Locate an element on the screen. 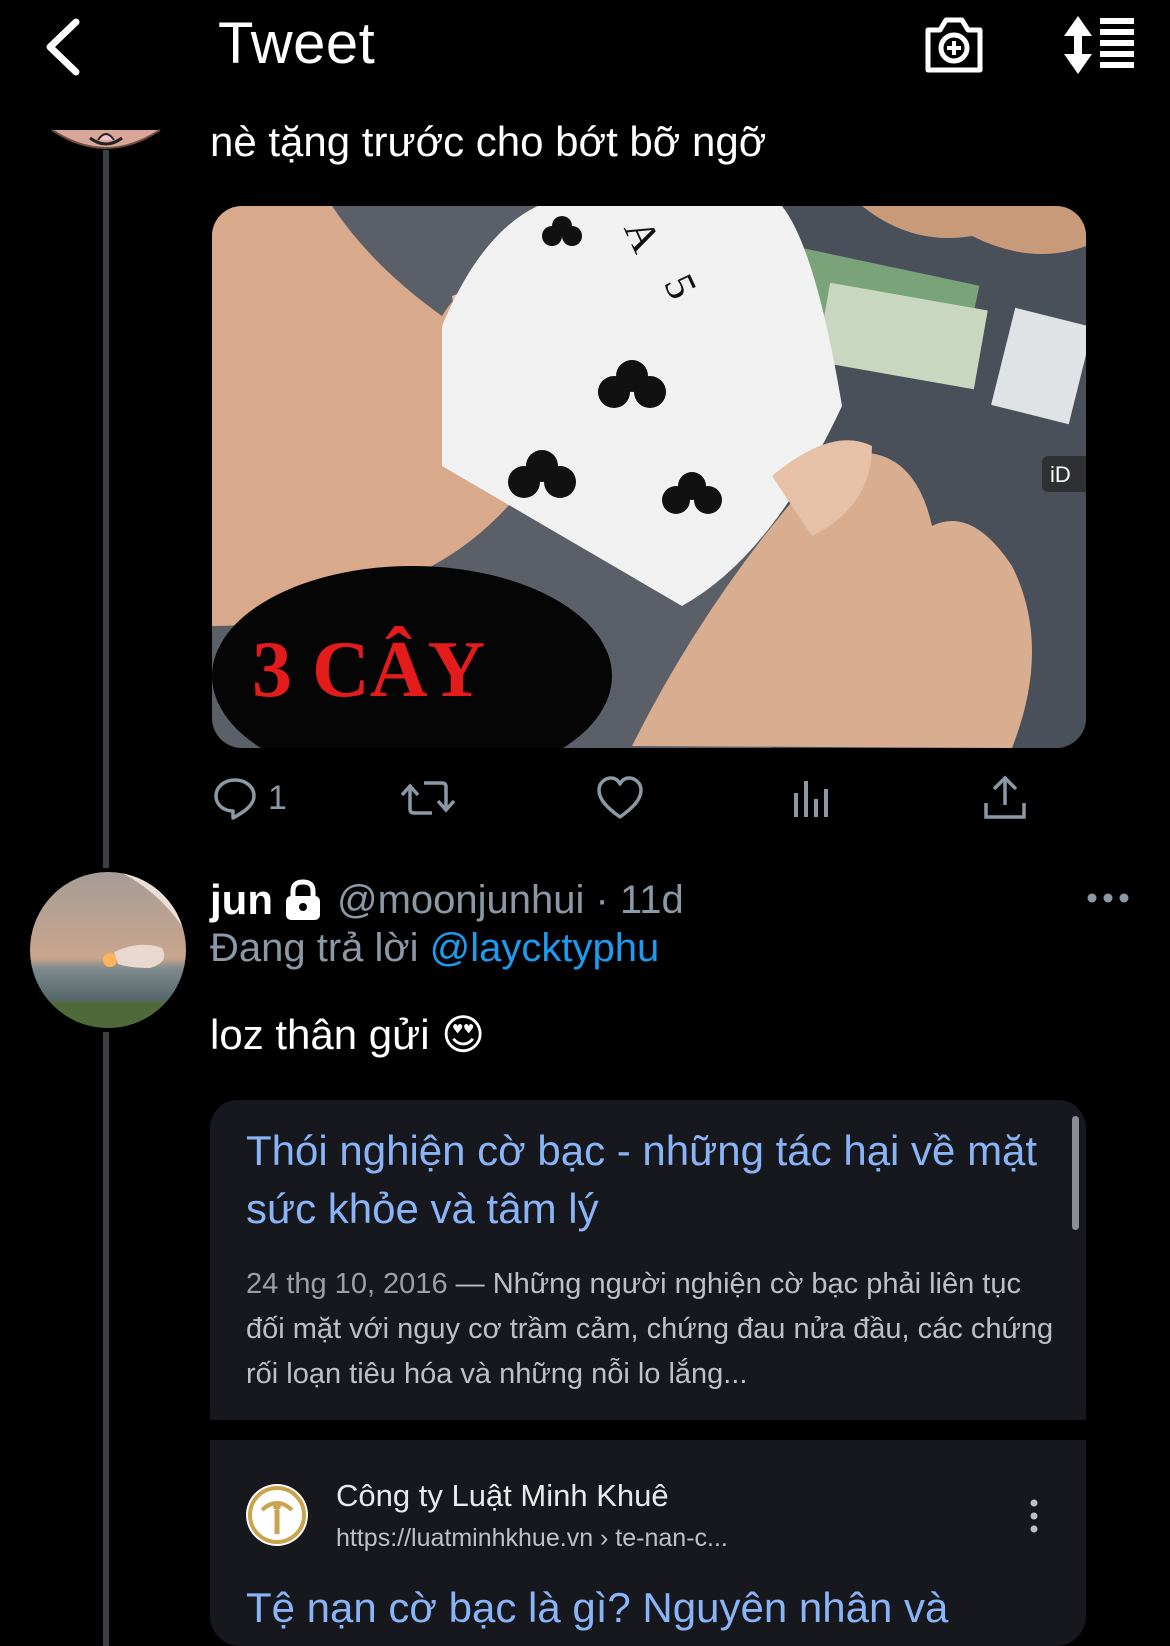  reply-prefix: Đang trả lời is located at coordinates (314, 948).